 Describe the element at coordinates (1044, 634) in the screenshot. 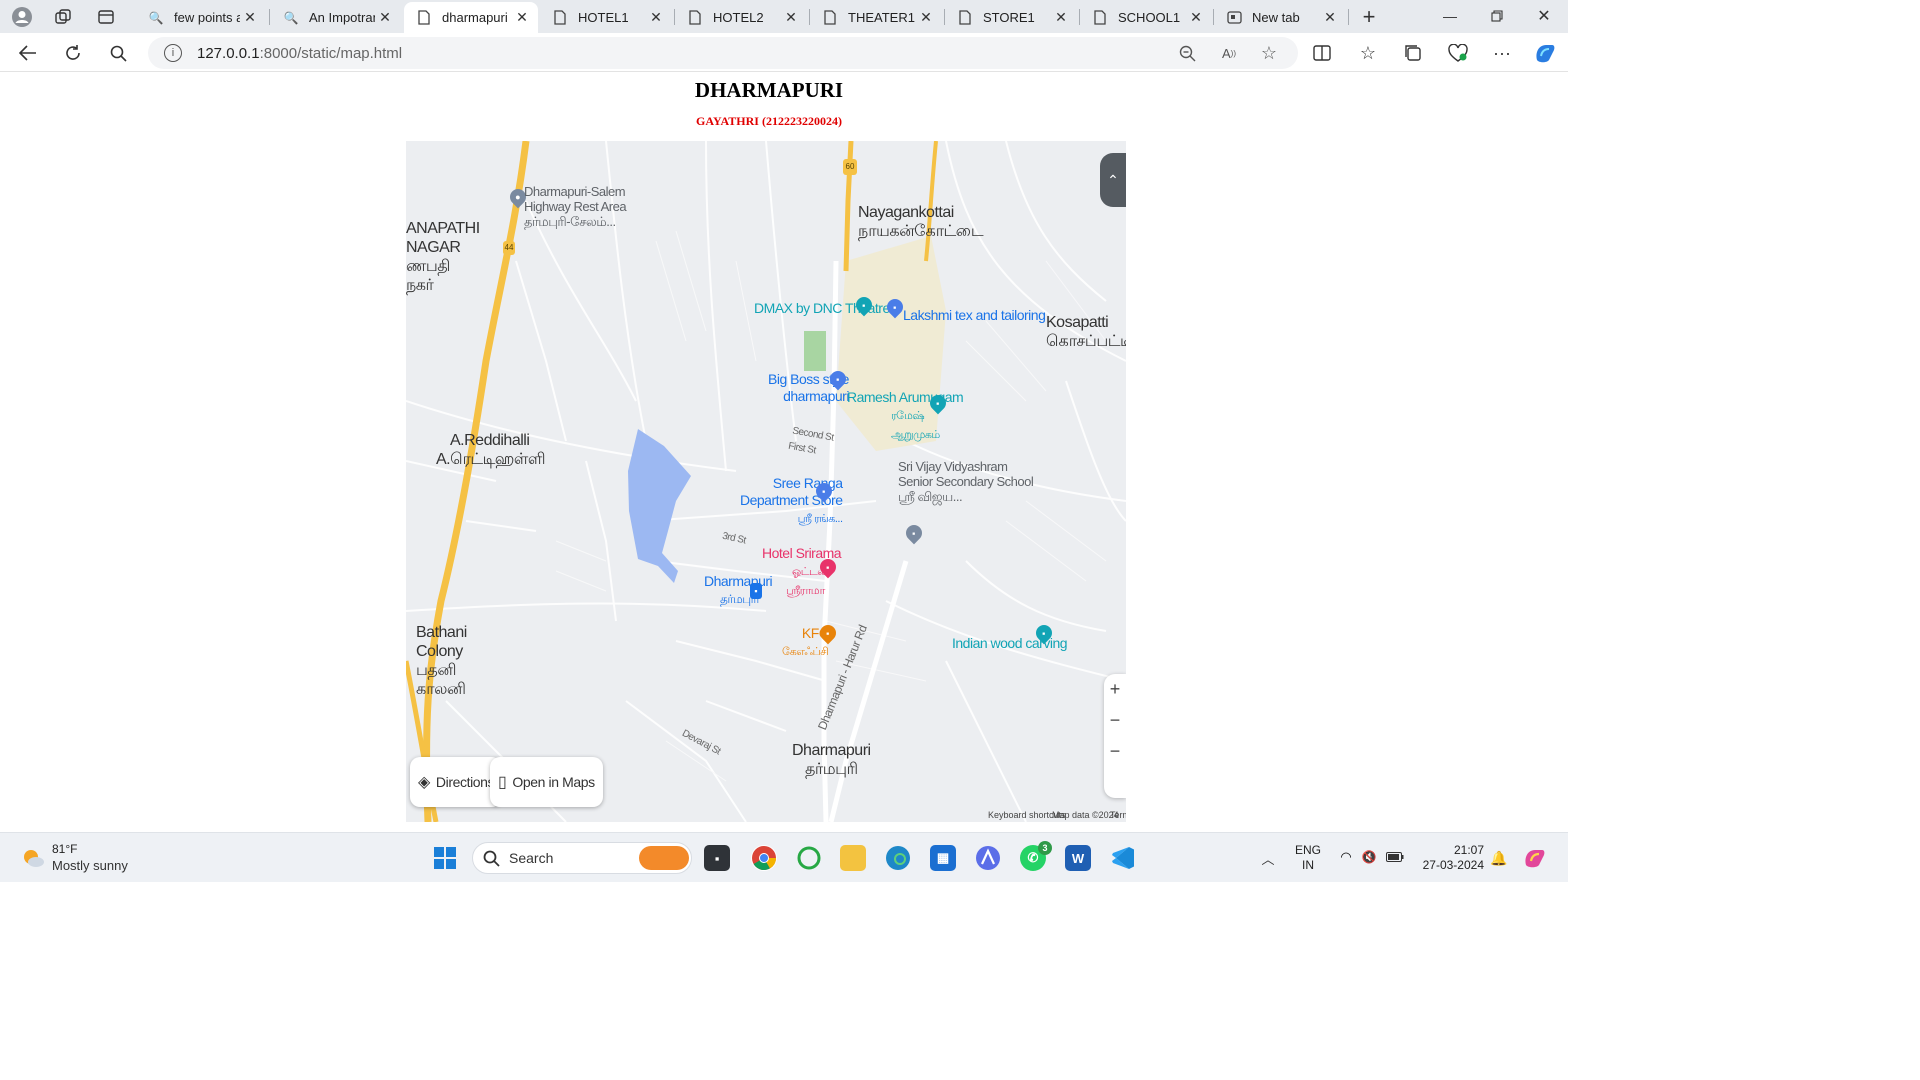

I see `crafts-pin-icon: ▪` at that location.